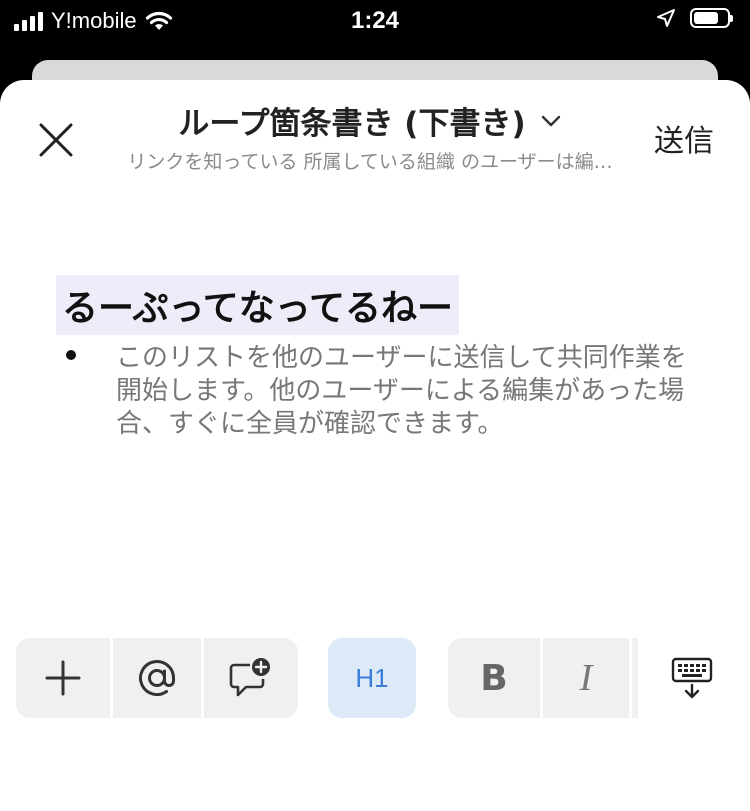 Image resolution: width=750 pixels, height=811 pixels. I want to click on insert-button, so click(63, 678).